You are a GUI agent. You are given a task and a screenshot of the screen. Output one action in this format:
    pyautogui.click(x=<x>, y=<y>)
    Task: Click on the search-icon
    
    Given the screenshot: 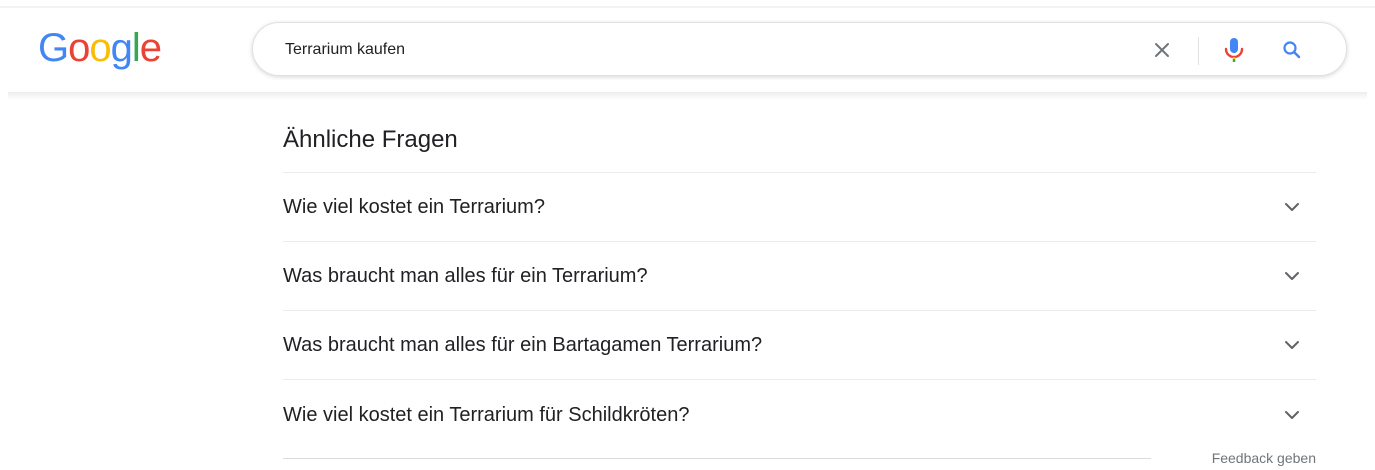 What is the action you would take?
    pyautogui.click(x=1292, y=50)
    